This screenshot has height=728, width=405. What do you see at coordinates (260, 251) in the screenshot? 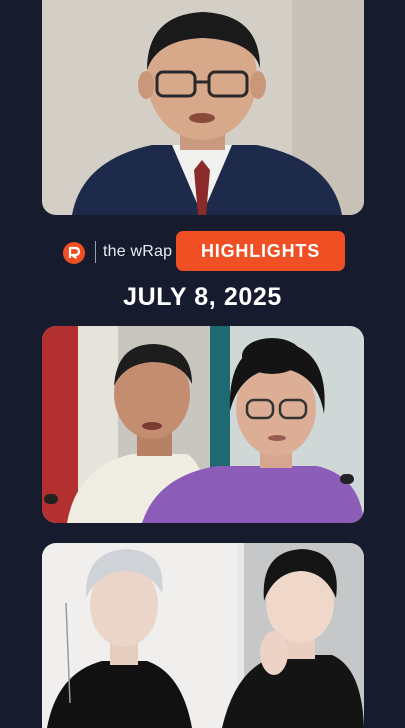
I see `highlights-badge: HIGHLIGHTS` at bounding box center [260, 251].